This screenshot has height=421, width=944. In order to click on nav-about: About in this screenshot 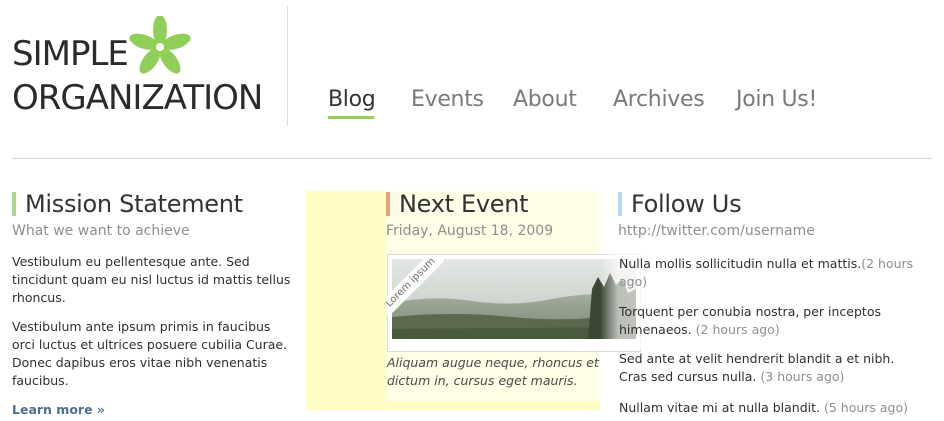, I will do `click(545, 100)`.